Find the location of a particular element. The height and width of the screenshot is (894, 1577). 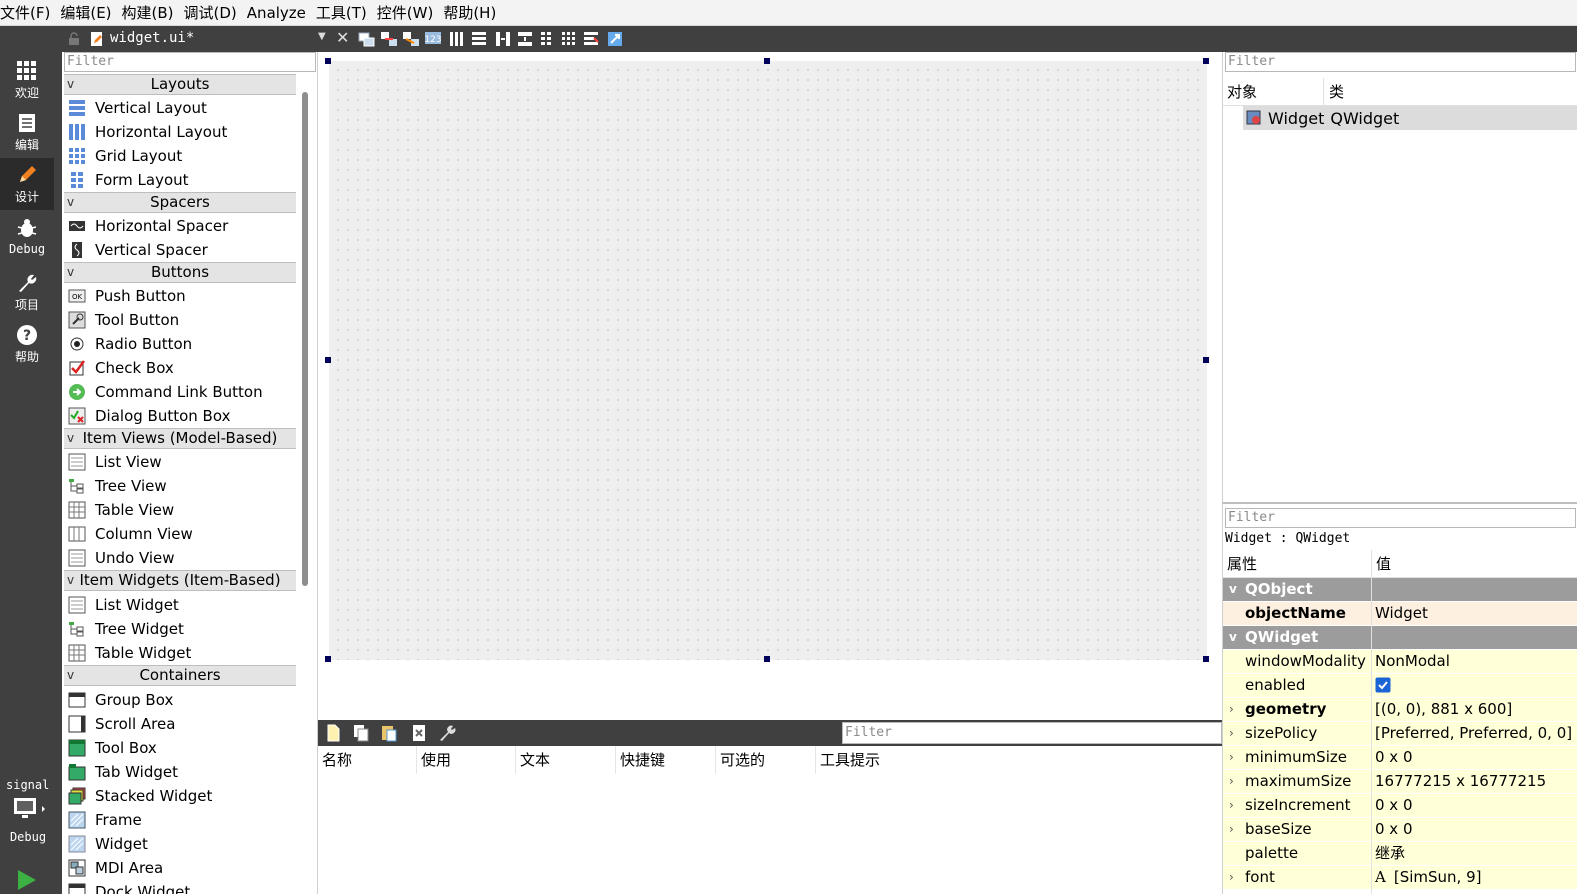

column-header-property: 属性 is located at coordinates (1242, 564).